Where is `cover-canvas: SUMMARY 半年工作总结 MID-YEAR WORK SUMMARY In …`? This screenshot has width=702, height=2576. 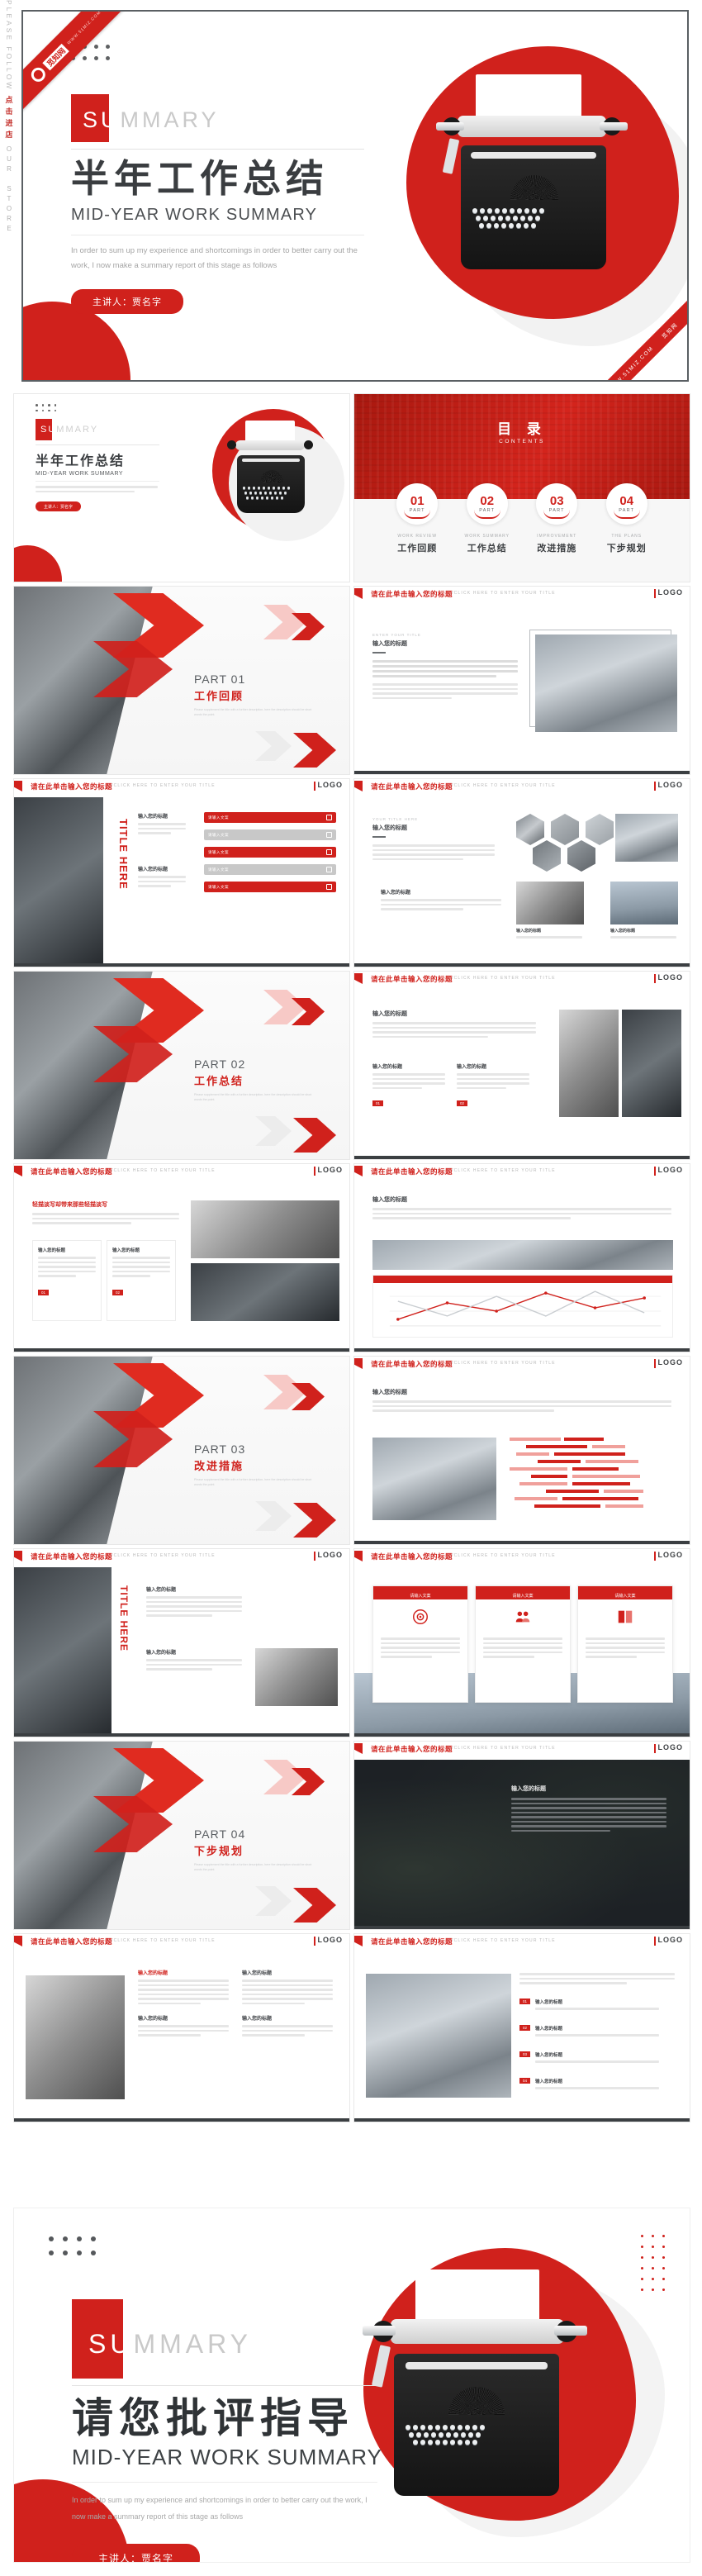 cover-canvas: SUMMARY 半年工作总结 MID-YEAR WORK SUMMARY In … is located at coordinates (355, 196).